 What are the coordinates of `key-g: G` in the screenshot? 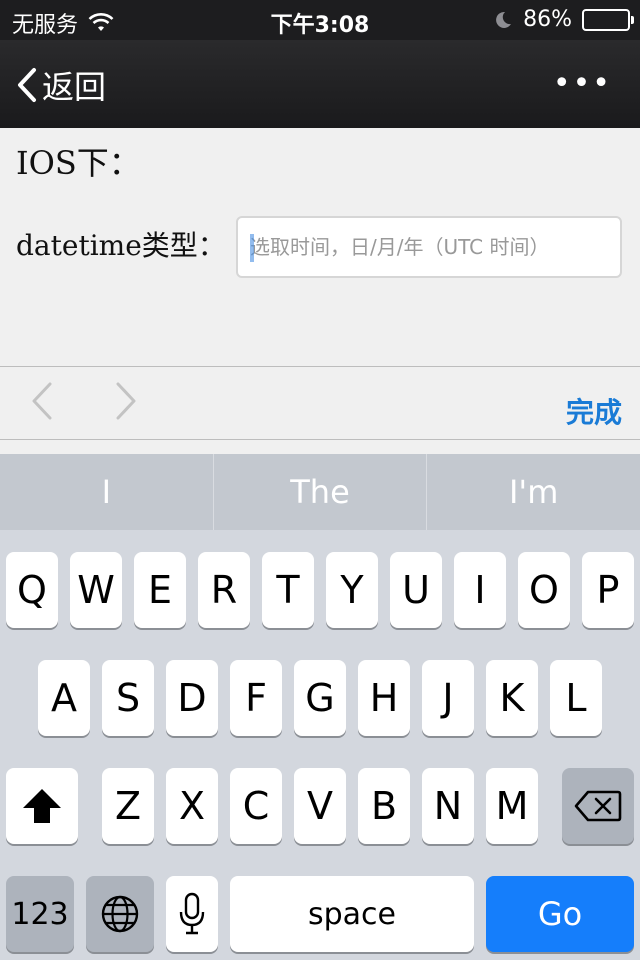 It's located at (320, 698).